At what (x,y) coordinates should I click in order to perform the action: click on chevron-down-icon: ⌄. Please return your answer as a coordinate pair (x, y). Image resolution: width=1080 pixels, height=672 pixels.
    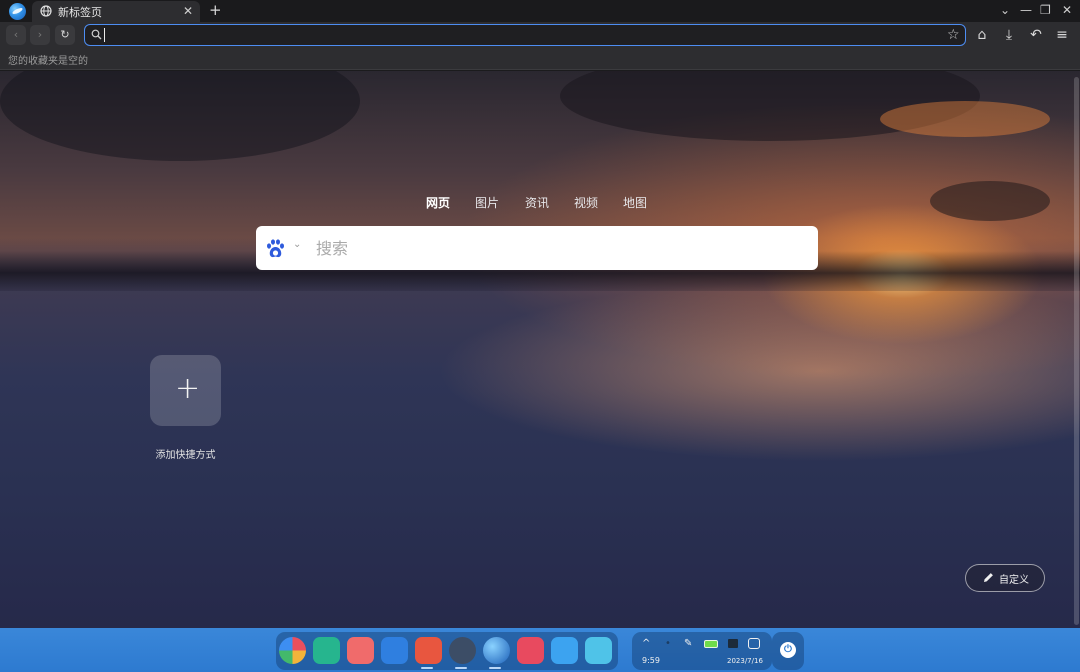
    Looking at the image, I should click on (297, 244).